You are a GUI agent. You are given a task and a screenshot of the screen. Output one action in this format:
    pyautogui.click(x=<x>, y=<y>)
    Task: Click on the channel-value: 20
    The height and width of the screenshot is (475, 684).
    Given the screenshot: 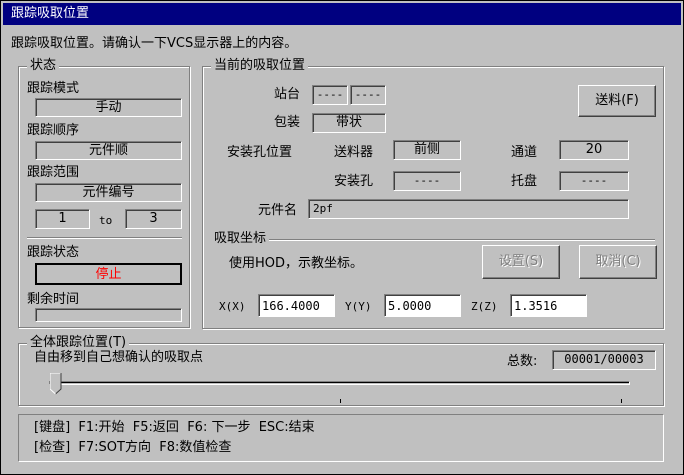 What is the action you would take?
    pyautogui.click(x=594, y=150)
    